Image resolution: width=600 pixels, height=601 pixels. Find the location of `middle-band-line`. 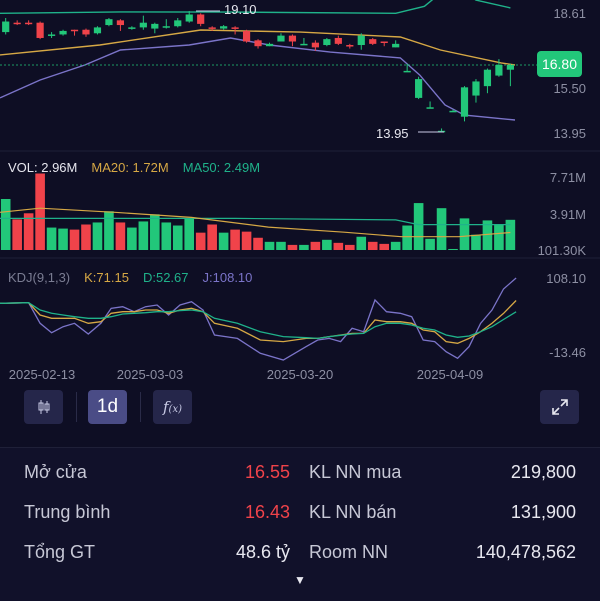

middle-band-line is located at coordinates (258, 47).